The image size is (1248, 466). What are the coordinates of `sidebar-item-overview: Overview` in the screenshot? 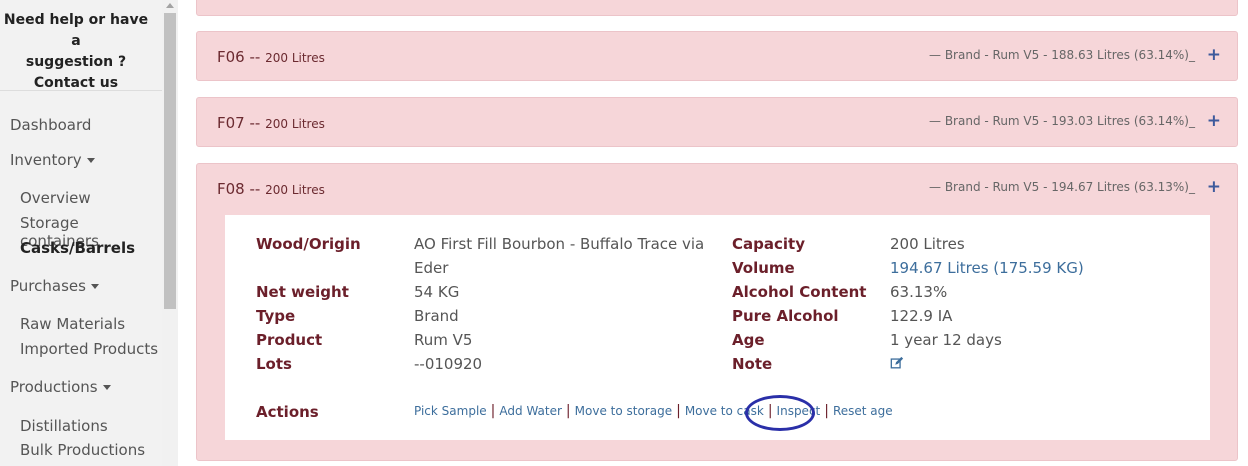 It's located at (55, 198).